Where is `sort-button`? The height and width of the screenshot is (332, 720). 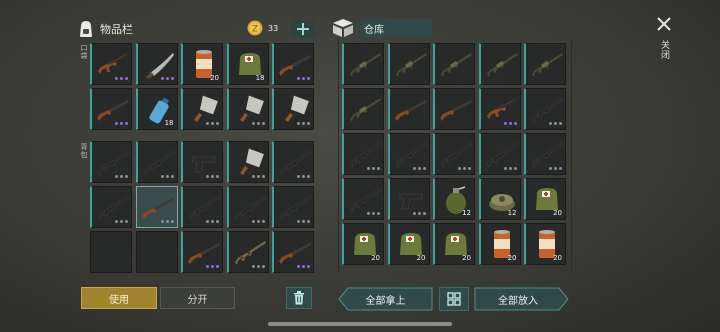 sort-button is located at coordinates (454, 299).